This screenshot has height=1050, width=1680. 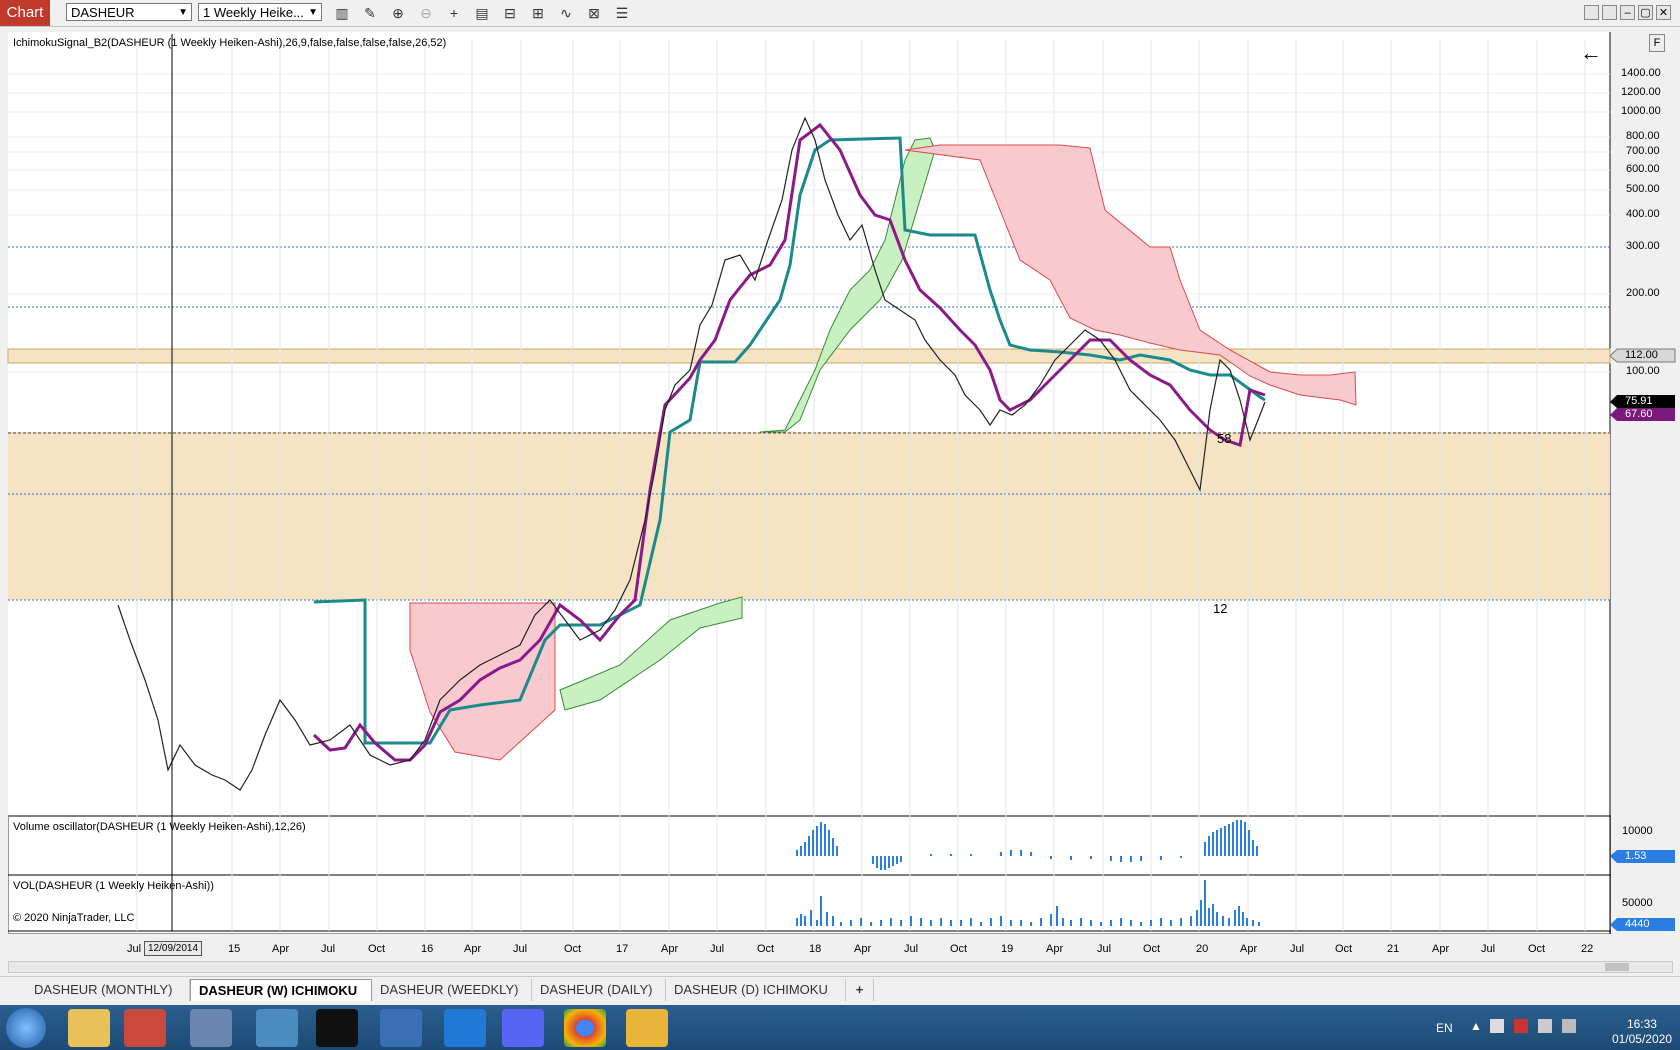 What do you see at coordinates (74, 918) in the screenshot?
I see `copyright: © 2020 NinjaTrader, LLC` at bounding box center [74, 918].